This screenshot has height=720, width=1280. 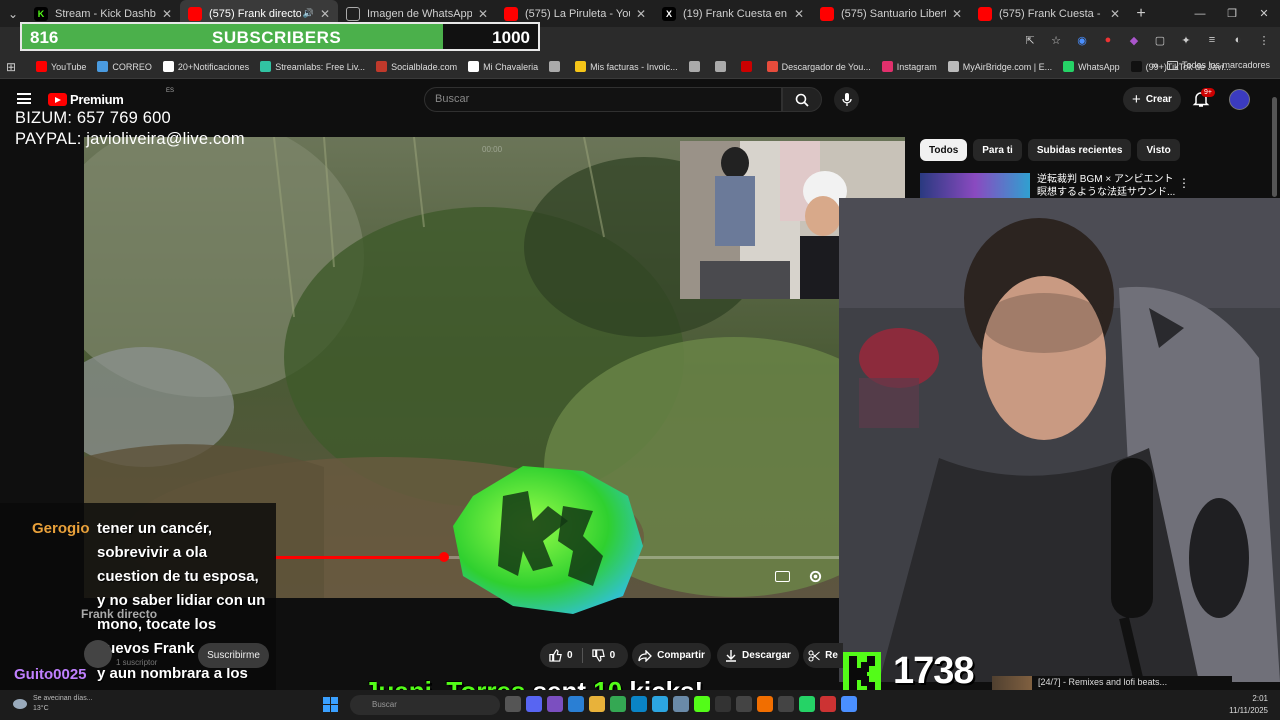 I want to click on speaker-icon: 🔊, so click(x=308, y=13).